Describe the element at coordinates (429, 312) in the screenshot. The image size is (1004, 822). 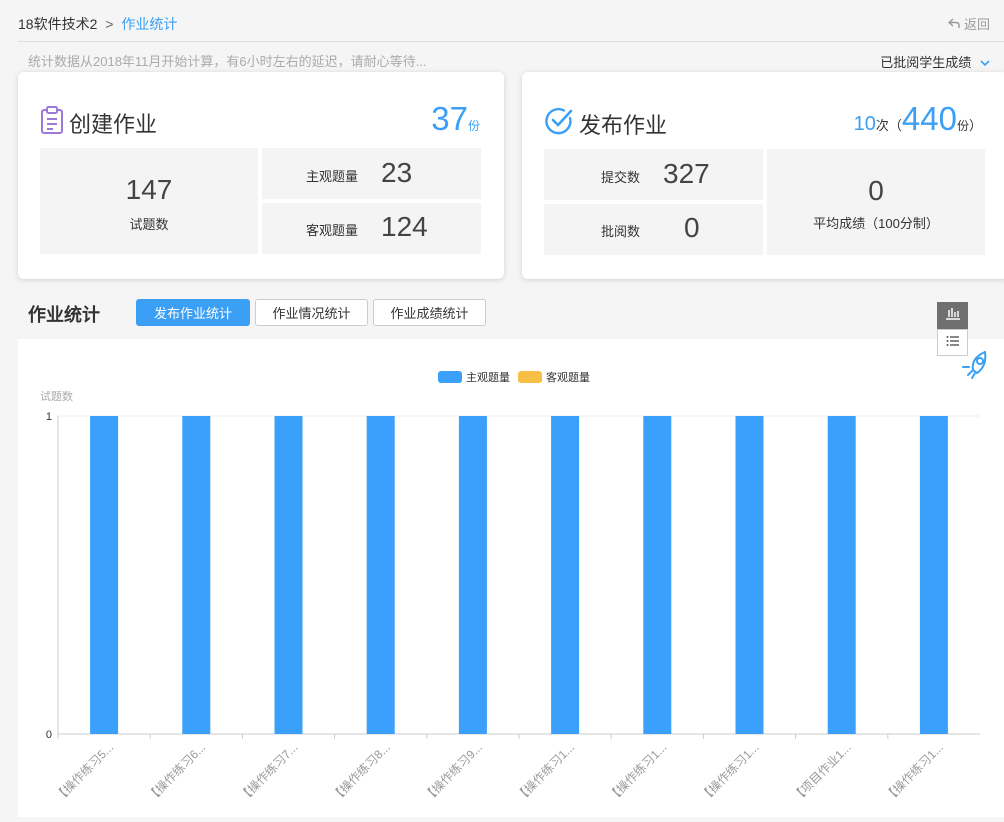
I see `tab-homework-score-stats: 作业成绩统计` at that location.